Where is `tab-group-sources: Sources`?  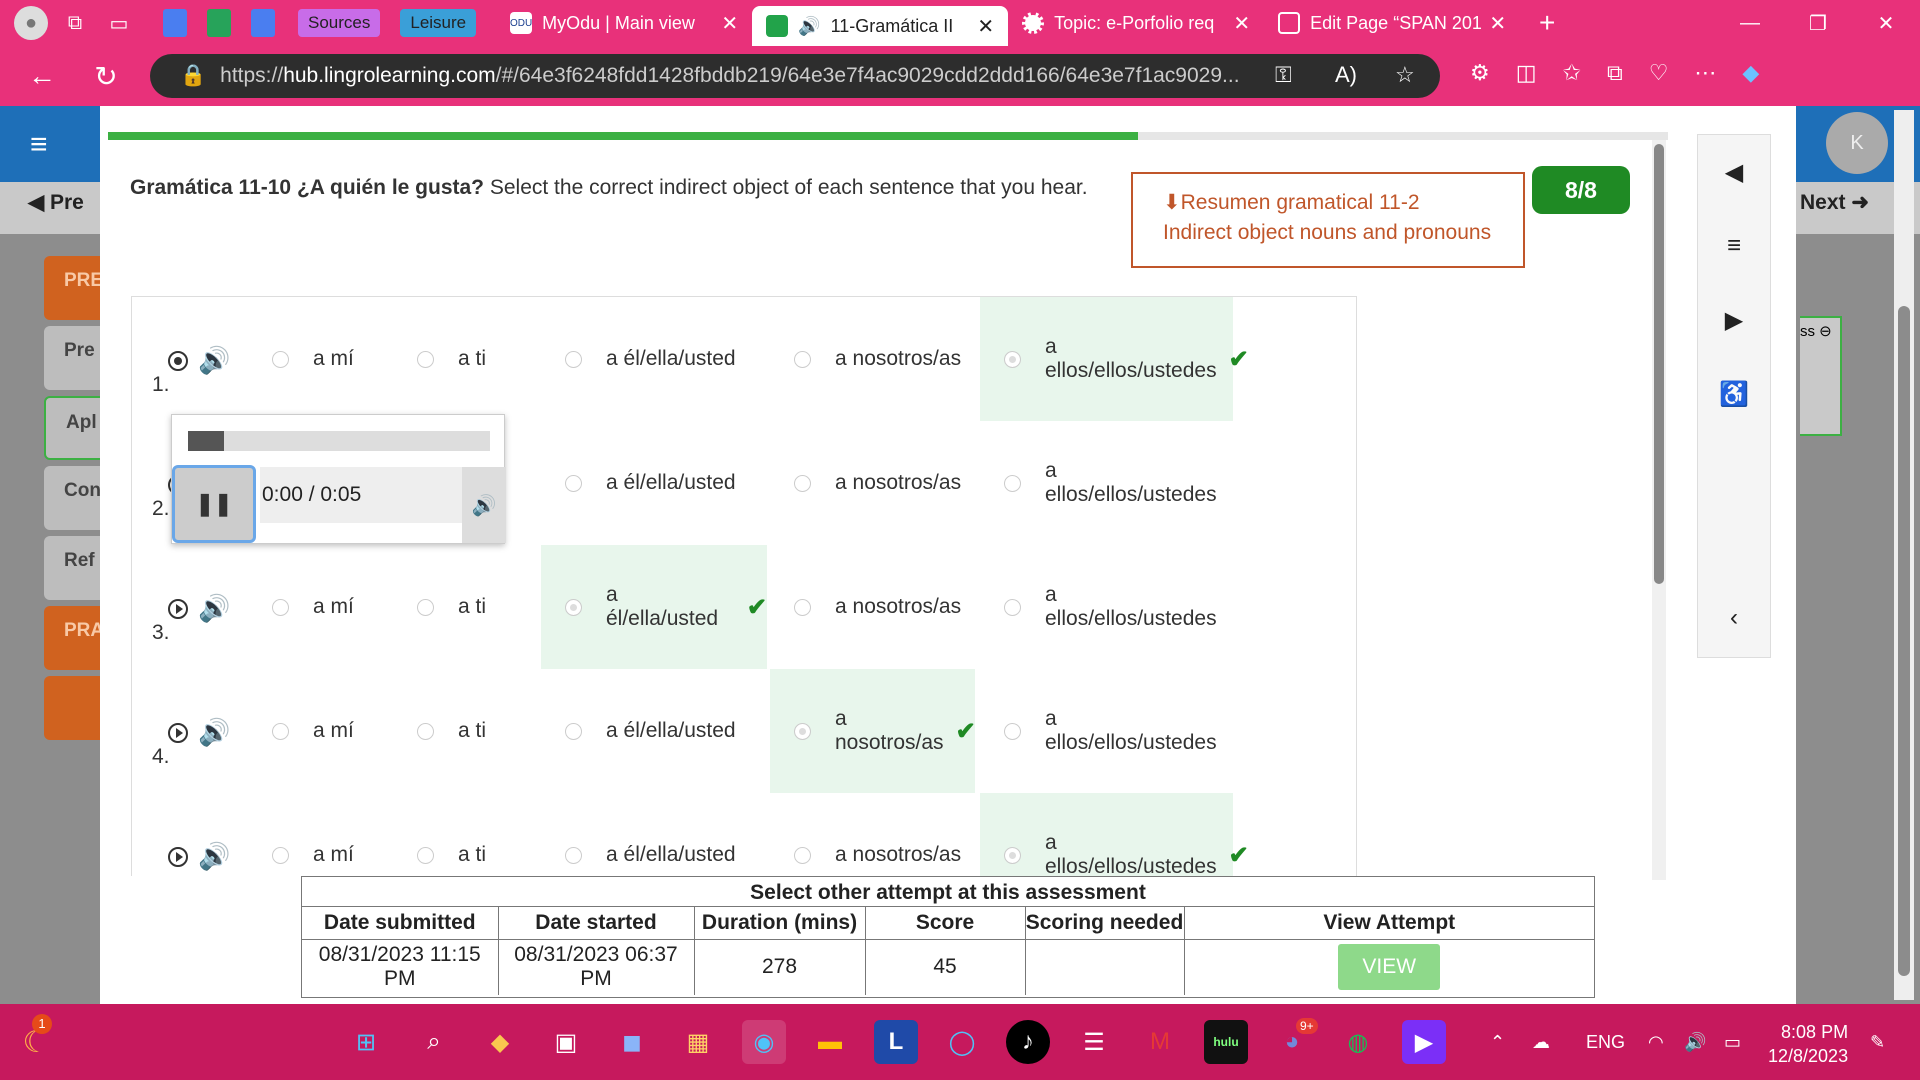 tab-group-sources: Sources is located at coordinates (339, 23).